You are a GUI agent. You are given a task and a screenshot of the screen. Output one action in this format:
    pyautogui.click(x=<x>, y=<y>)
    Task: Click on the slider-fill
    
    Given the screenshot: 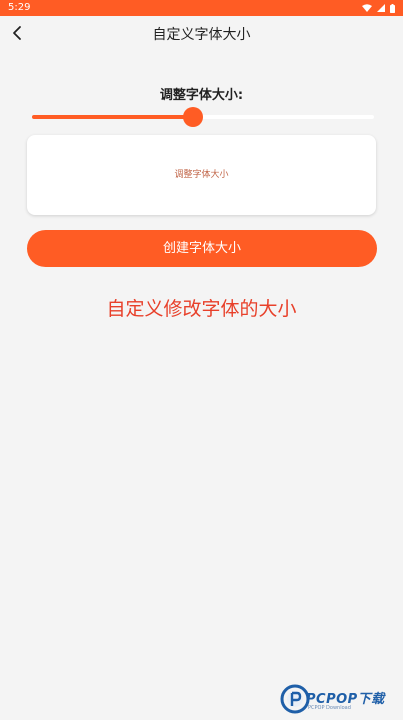 What is the action you would take?
    pyautogui.click(x=112, y=117)
    